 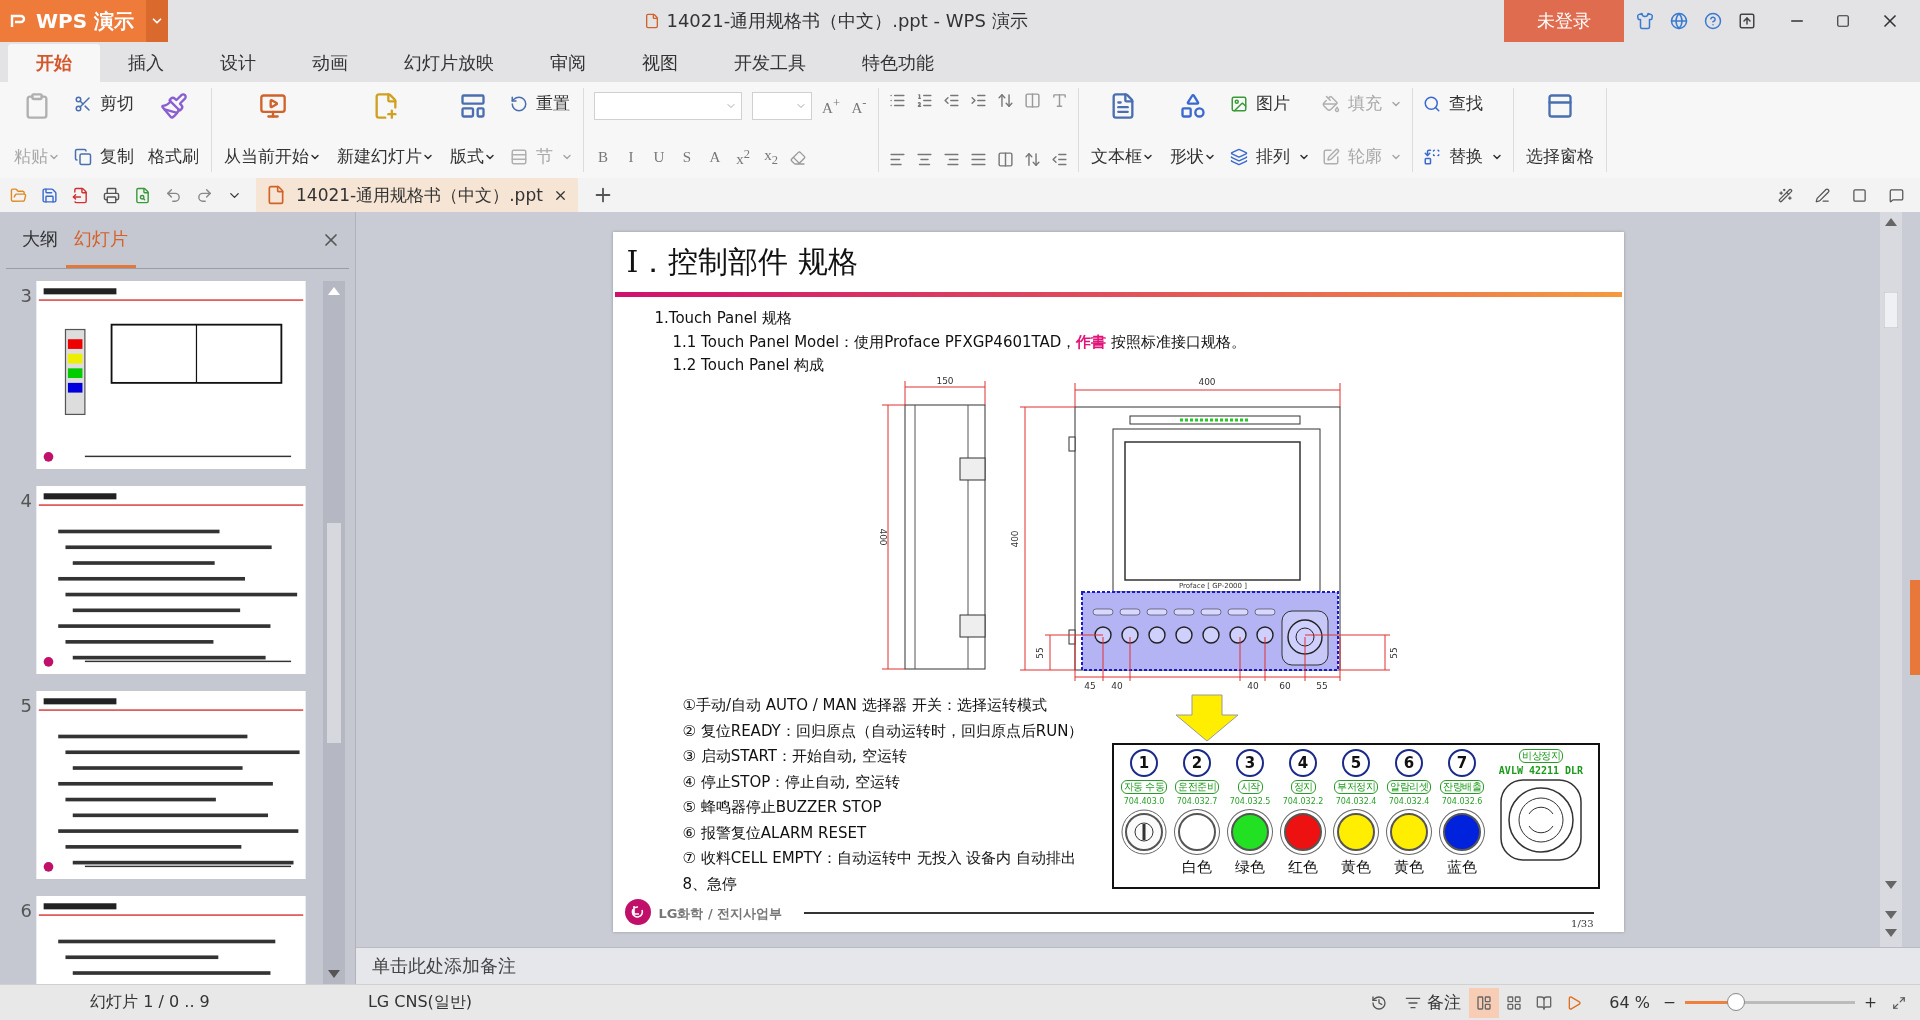 What do you see at coordinates (770, 63) in the screenshot?
I see `menu-tab: 开发工具` at bounding box center [770, 63].